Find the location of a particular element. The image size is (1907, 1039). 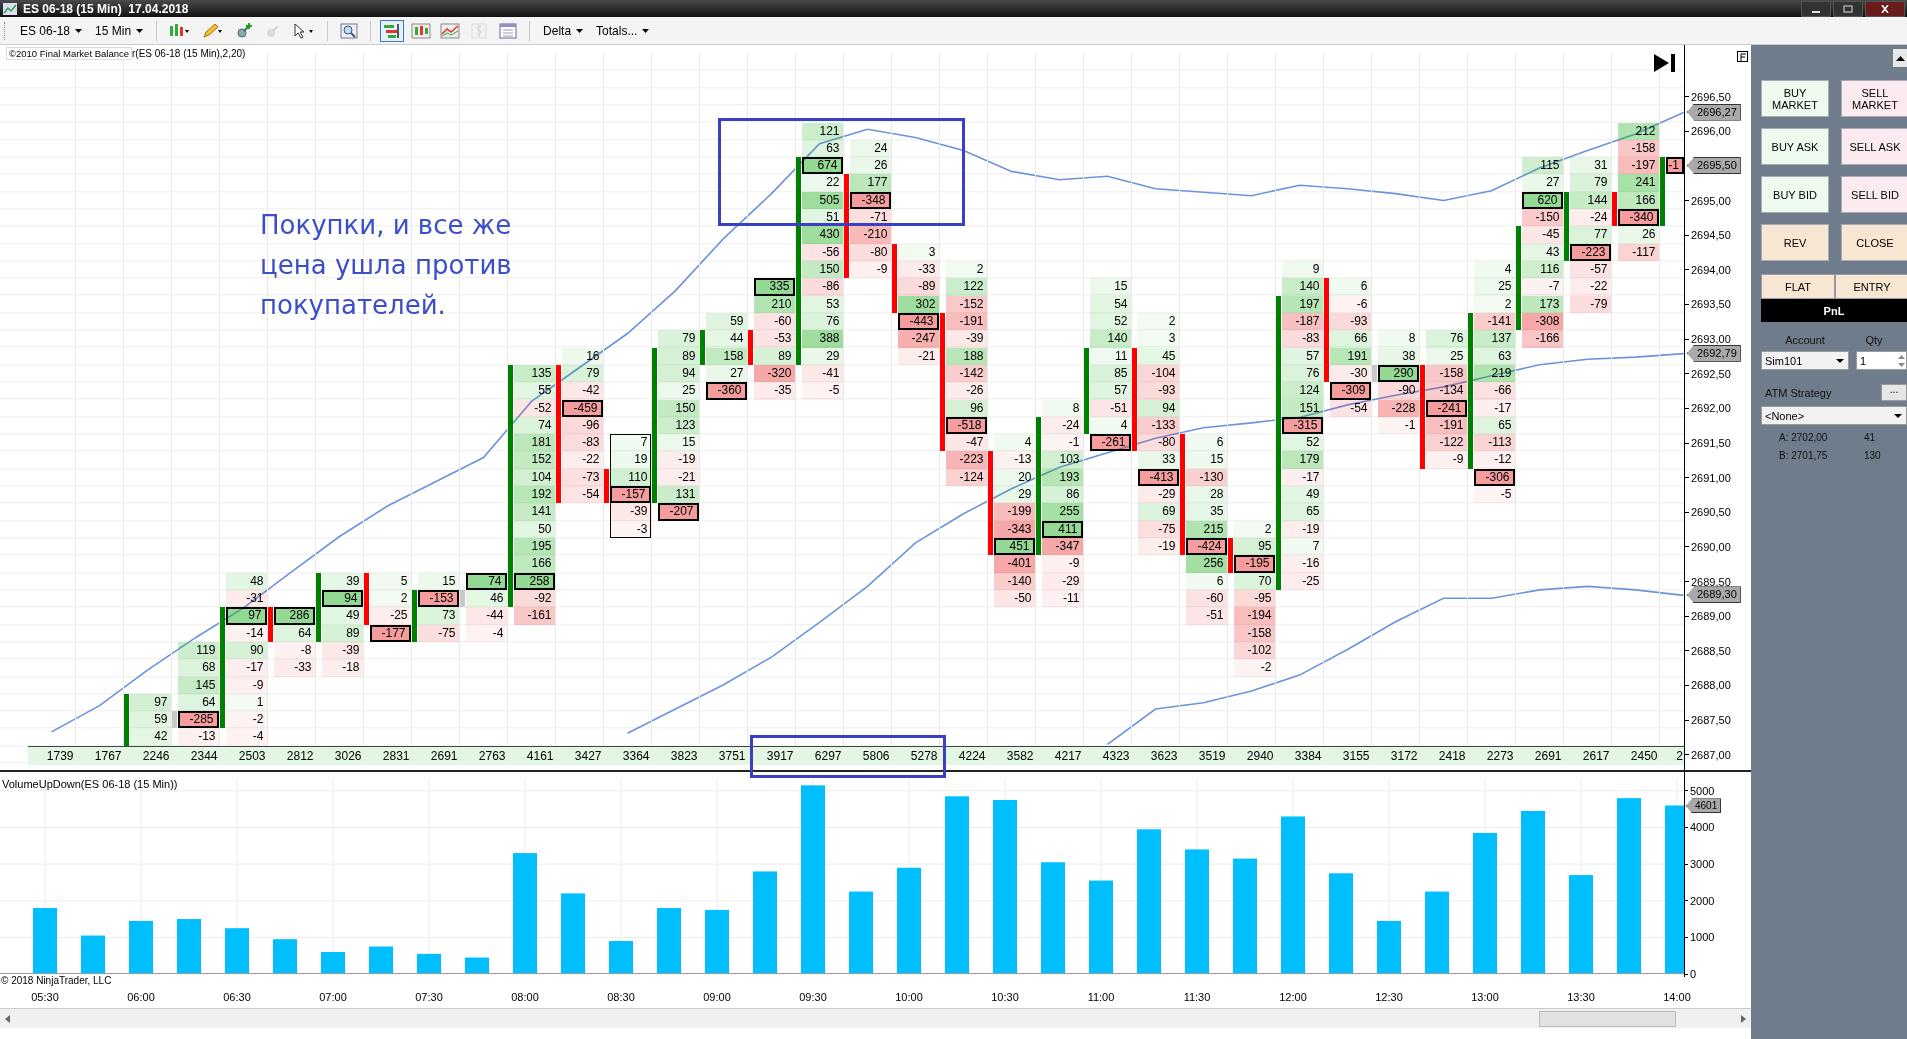

footprint-cell: -7 is located at coordinates (1542, 287).